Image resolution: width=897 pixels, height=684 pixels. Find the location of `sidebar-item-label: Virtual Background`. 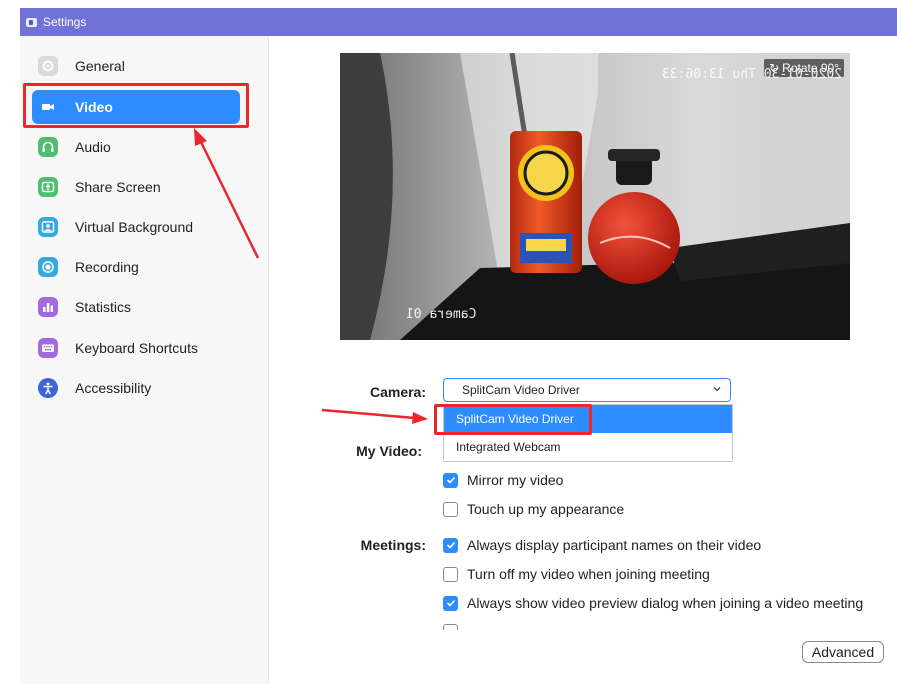

sidebar-item-label: Virtual Background is located at coordinates (134, 227).